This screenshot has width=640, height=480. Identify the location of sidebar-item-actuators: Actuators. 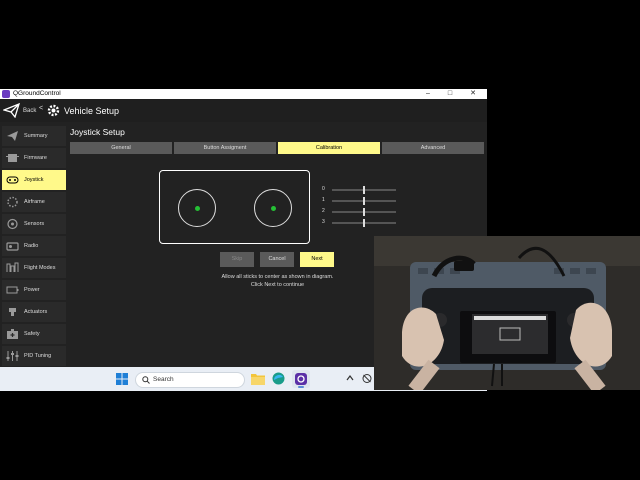
(34, 312).